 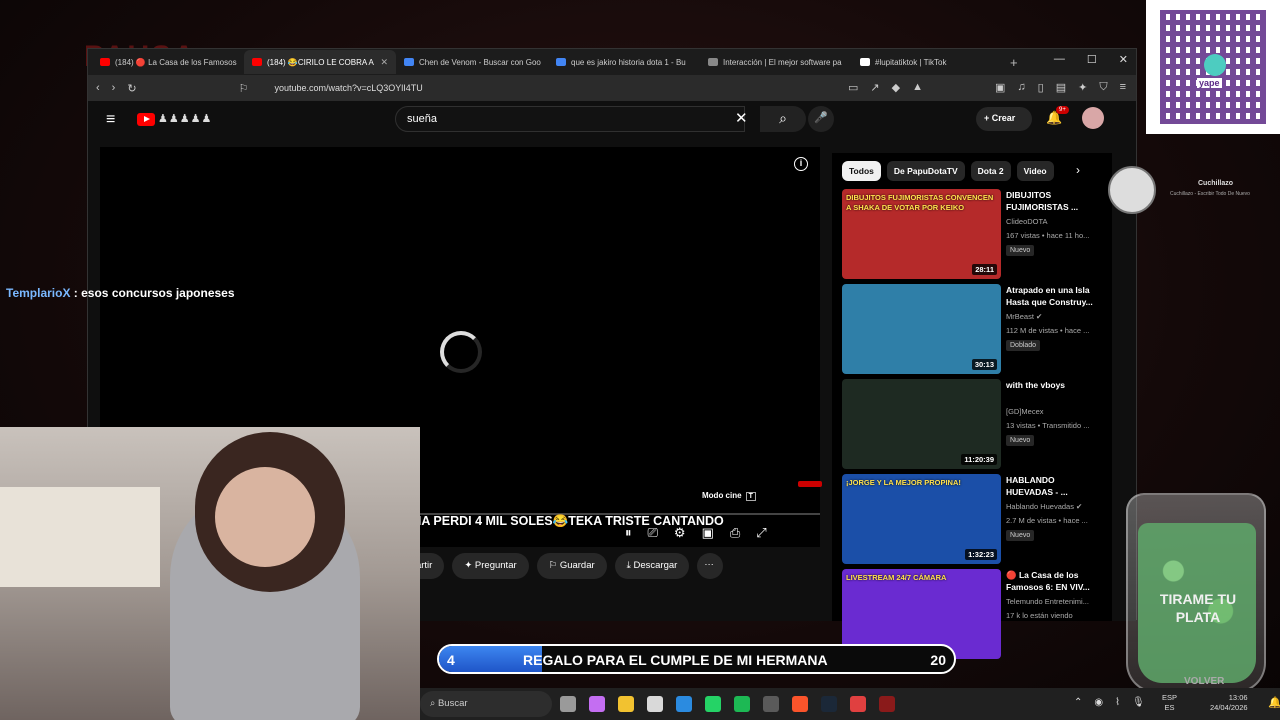 I want to click on chip-video: Video, so click(x=1035, y=171).